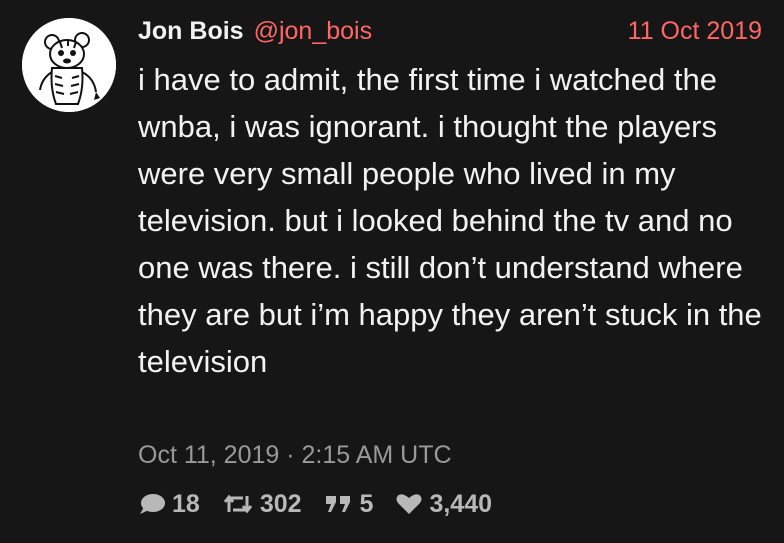 The image size is (784, 543). I want to click on avatar, so click(69, 65).